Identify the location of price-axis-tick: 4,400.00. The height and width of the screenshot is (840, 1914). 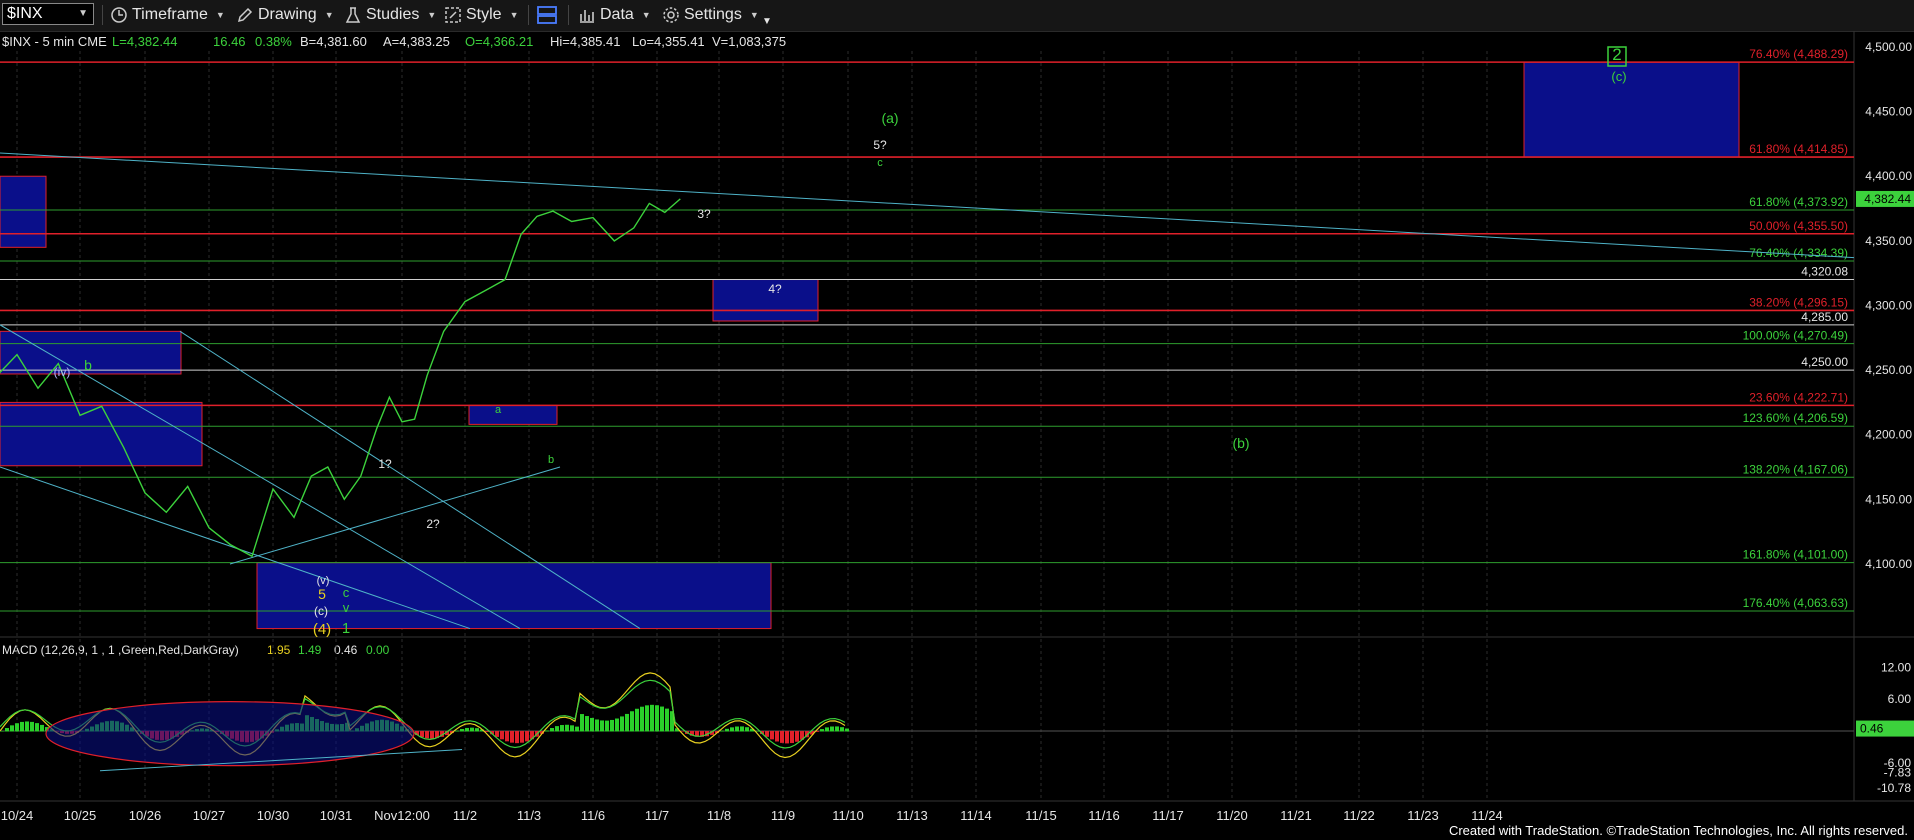
(1888, 176).